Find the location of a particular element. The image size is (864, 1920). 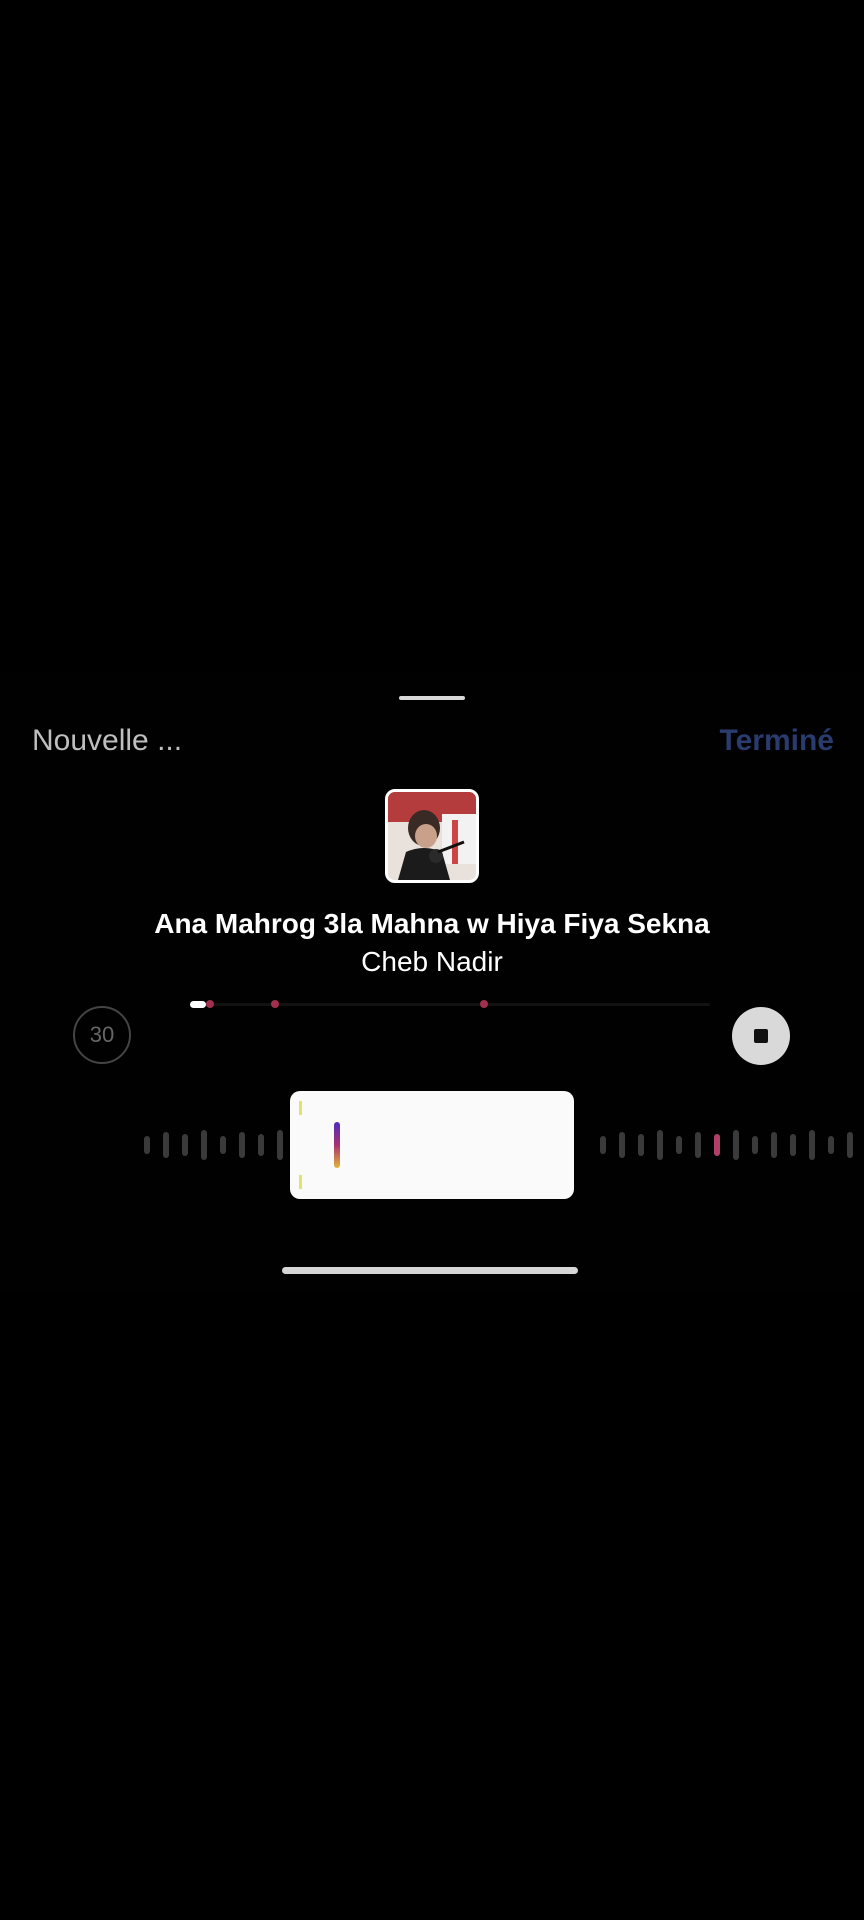

playhead-marker is located at coordinates (337, 1145).